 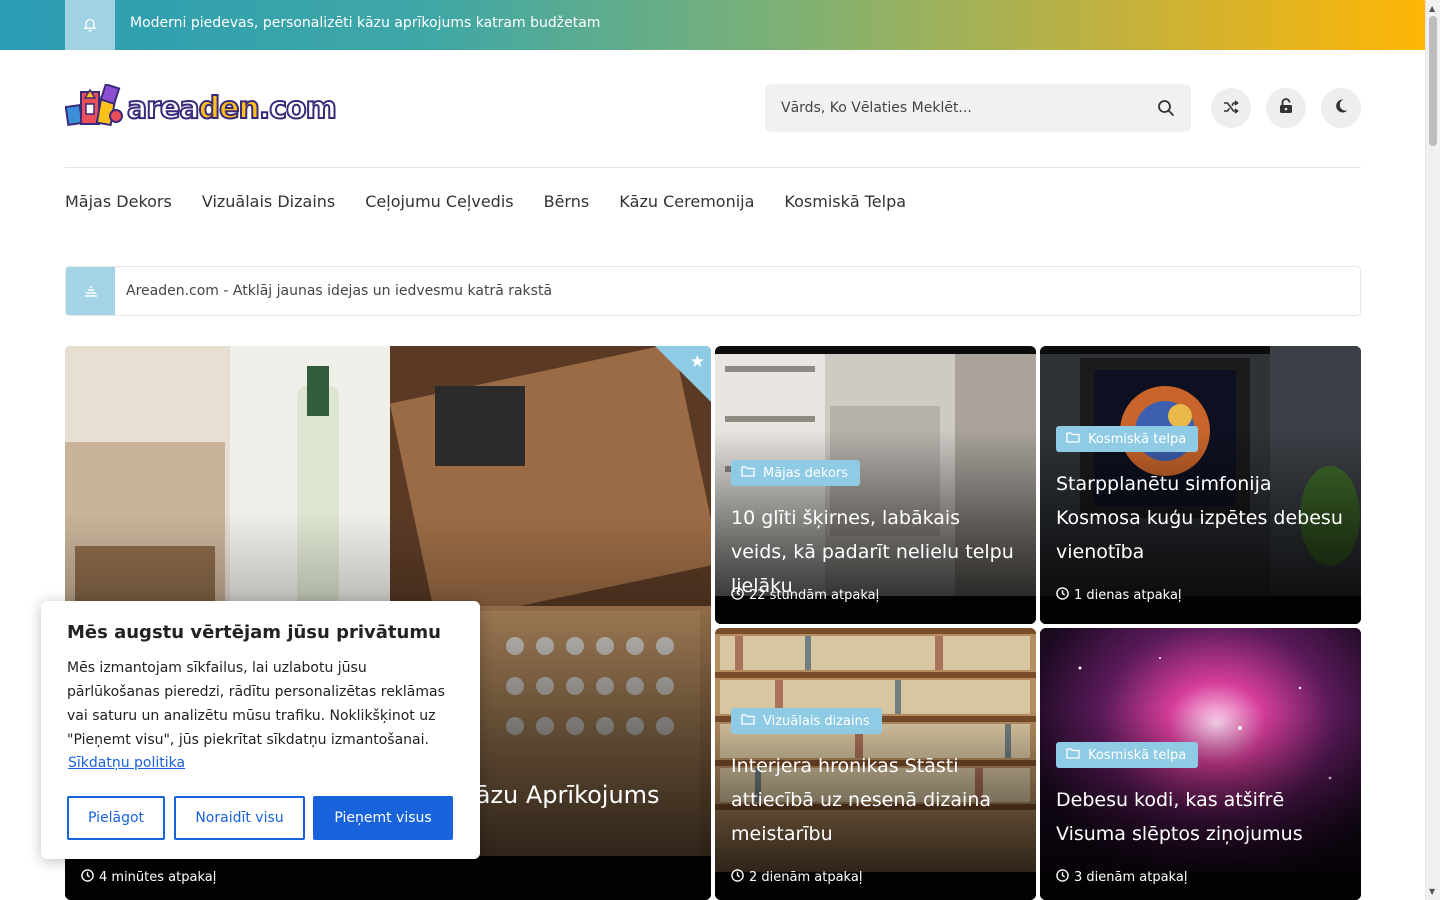 I want to click on post-time: 3 dienām atpakaļ, so click(x=1121, y=877).